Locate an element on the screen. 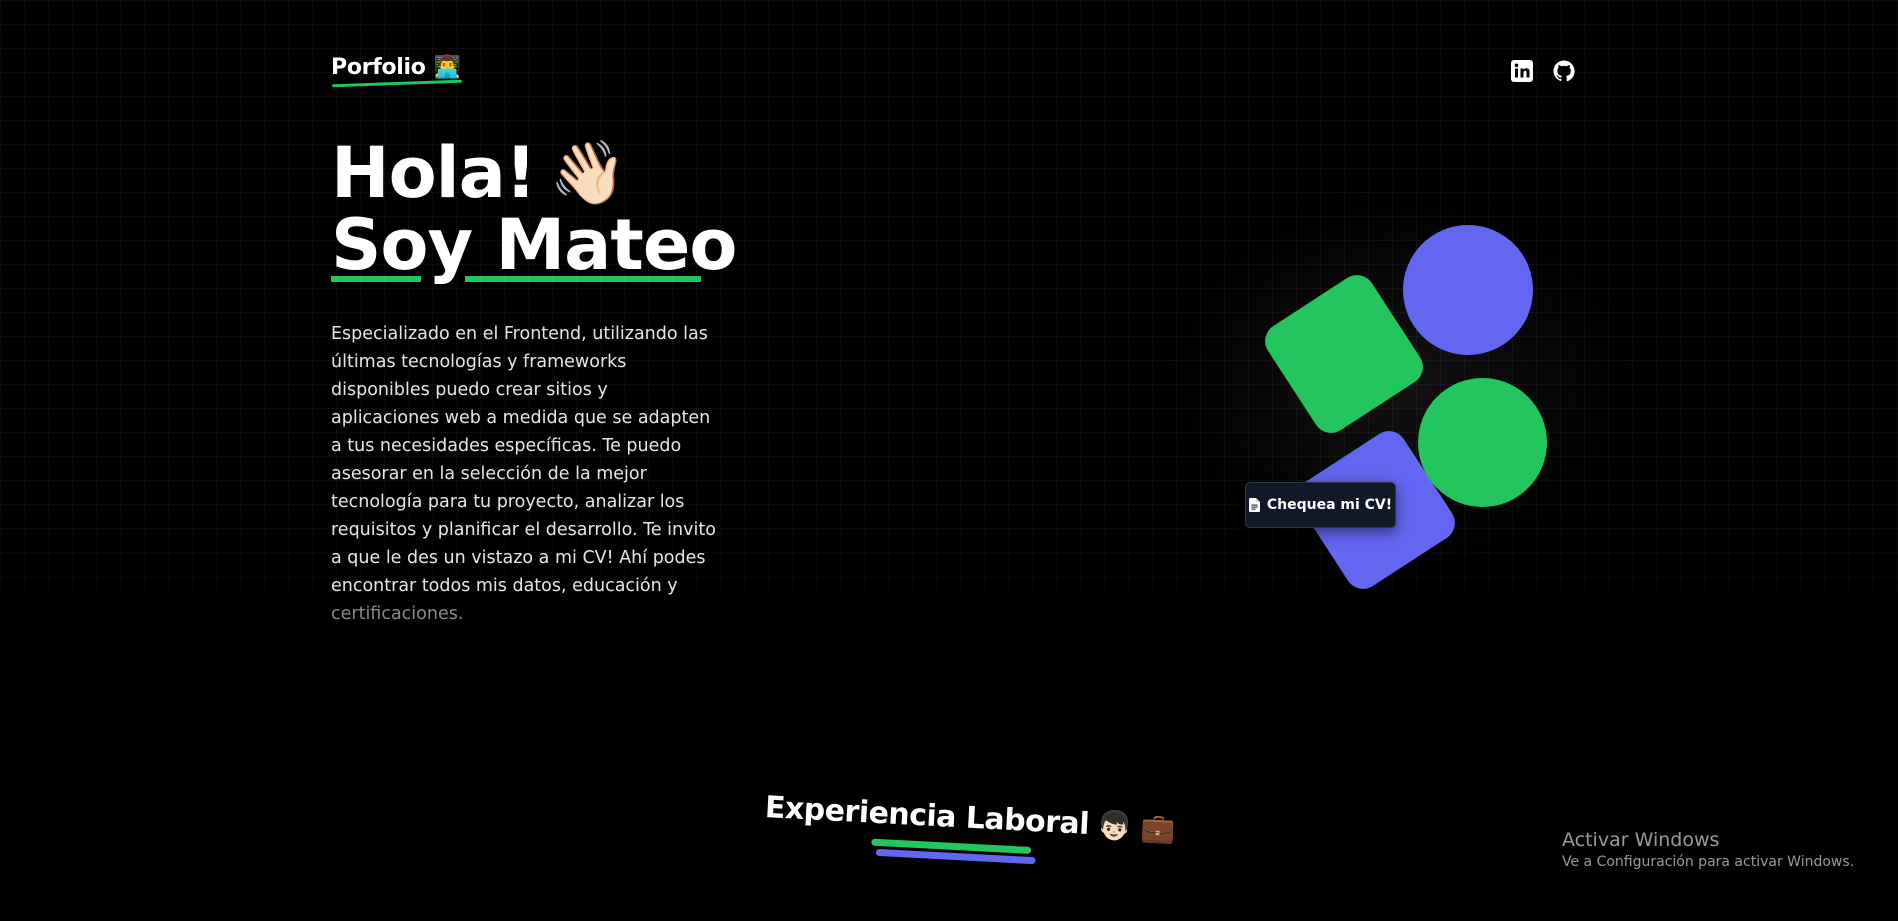 Image resolution: width=1898 pixels, height=921 pixels. experience-title: Experiencia Laboral 👦🏻 💼 is located at coordinates (970, 818).